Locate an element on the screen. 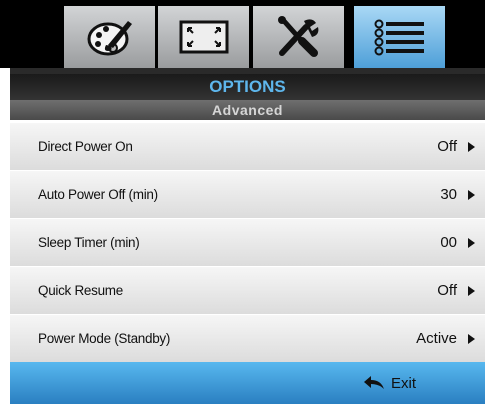 This screenshot has width=485, height=404. menu-item-value: 30 is located at coordinates (448, 194).